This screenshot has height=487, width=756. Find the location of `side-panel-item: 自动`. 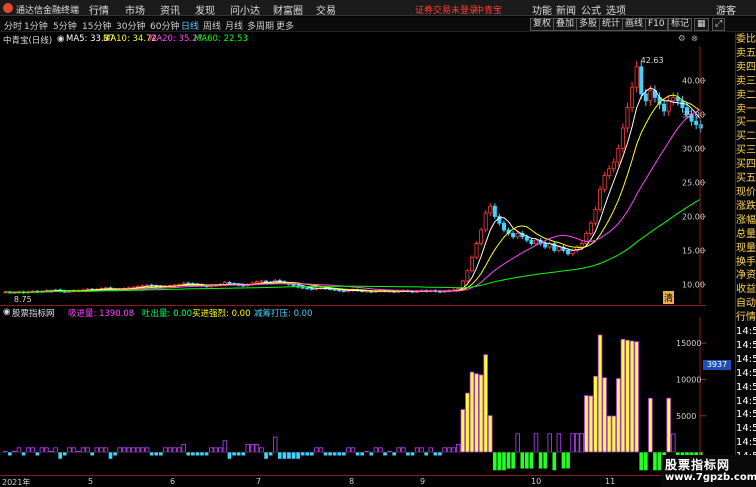

side-panel-item: 自动 is located at coordinates (746, 304).